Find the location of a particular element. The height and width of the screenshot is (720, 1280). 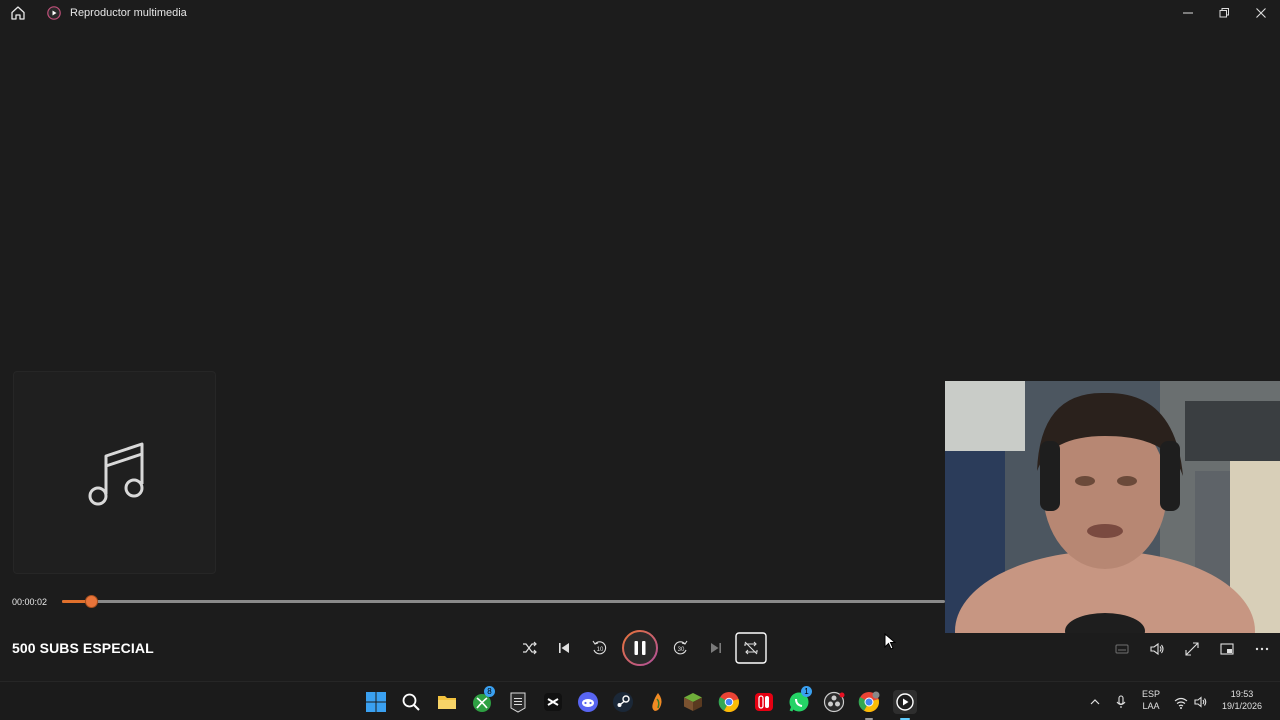

language-code: ESP is located at coordinates (1150, 694).